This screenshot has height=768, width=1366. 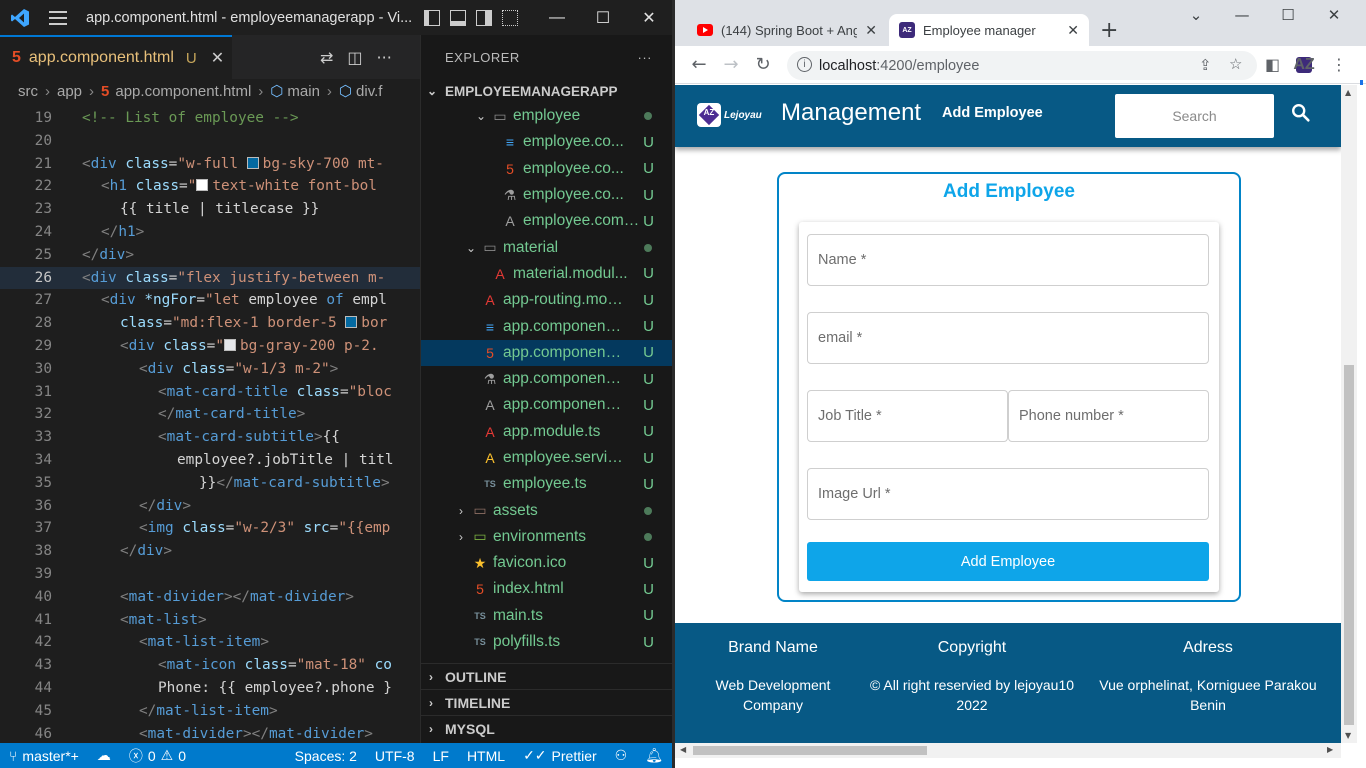 What do you see at coordinates (326, 57) in the screenshot?
I see `compare-changes-icon: ⇄` at bounding box center [326, 57].